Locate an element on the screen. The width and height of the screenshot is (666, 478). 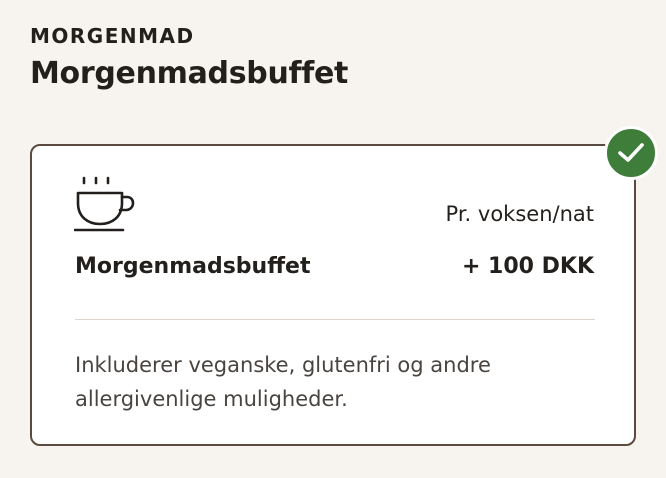
section-eyebrow: MORGENMAD is located at coordinates (112, 36).